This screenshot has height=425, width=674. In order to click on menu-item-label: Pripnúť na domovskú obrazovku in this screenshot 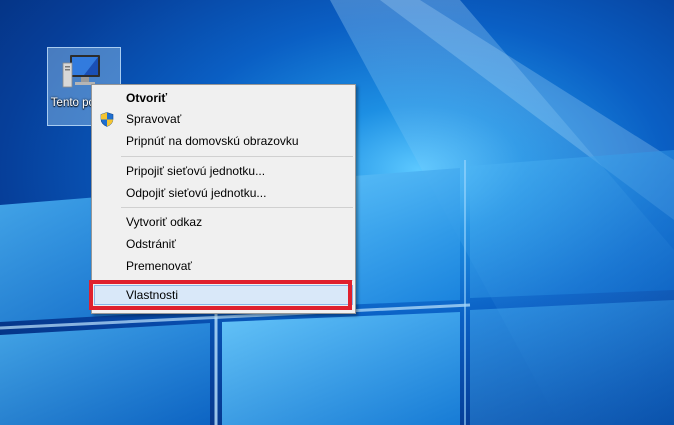, I will do `click(212, 141)`.